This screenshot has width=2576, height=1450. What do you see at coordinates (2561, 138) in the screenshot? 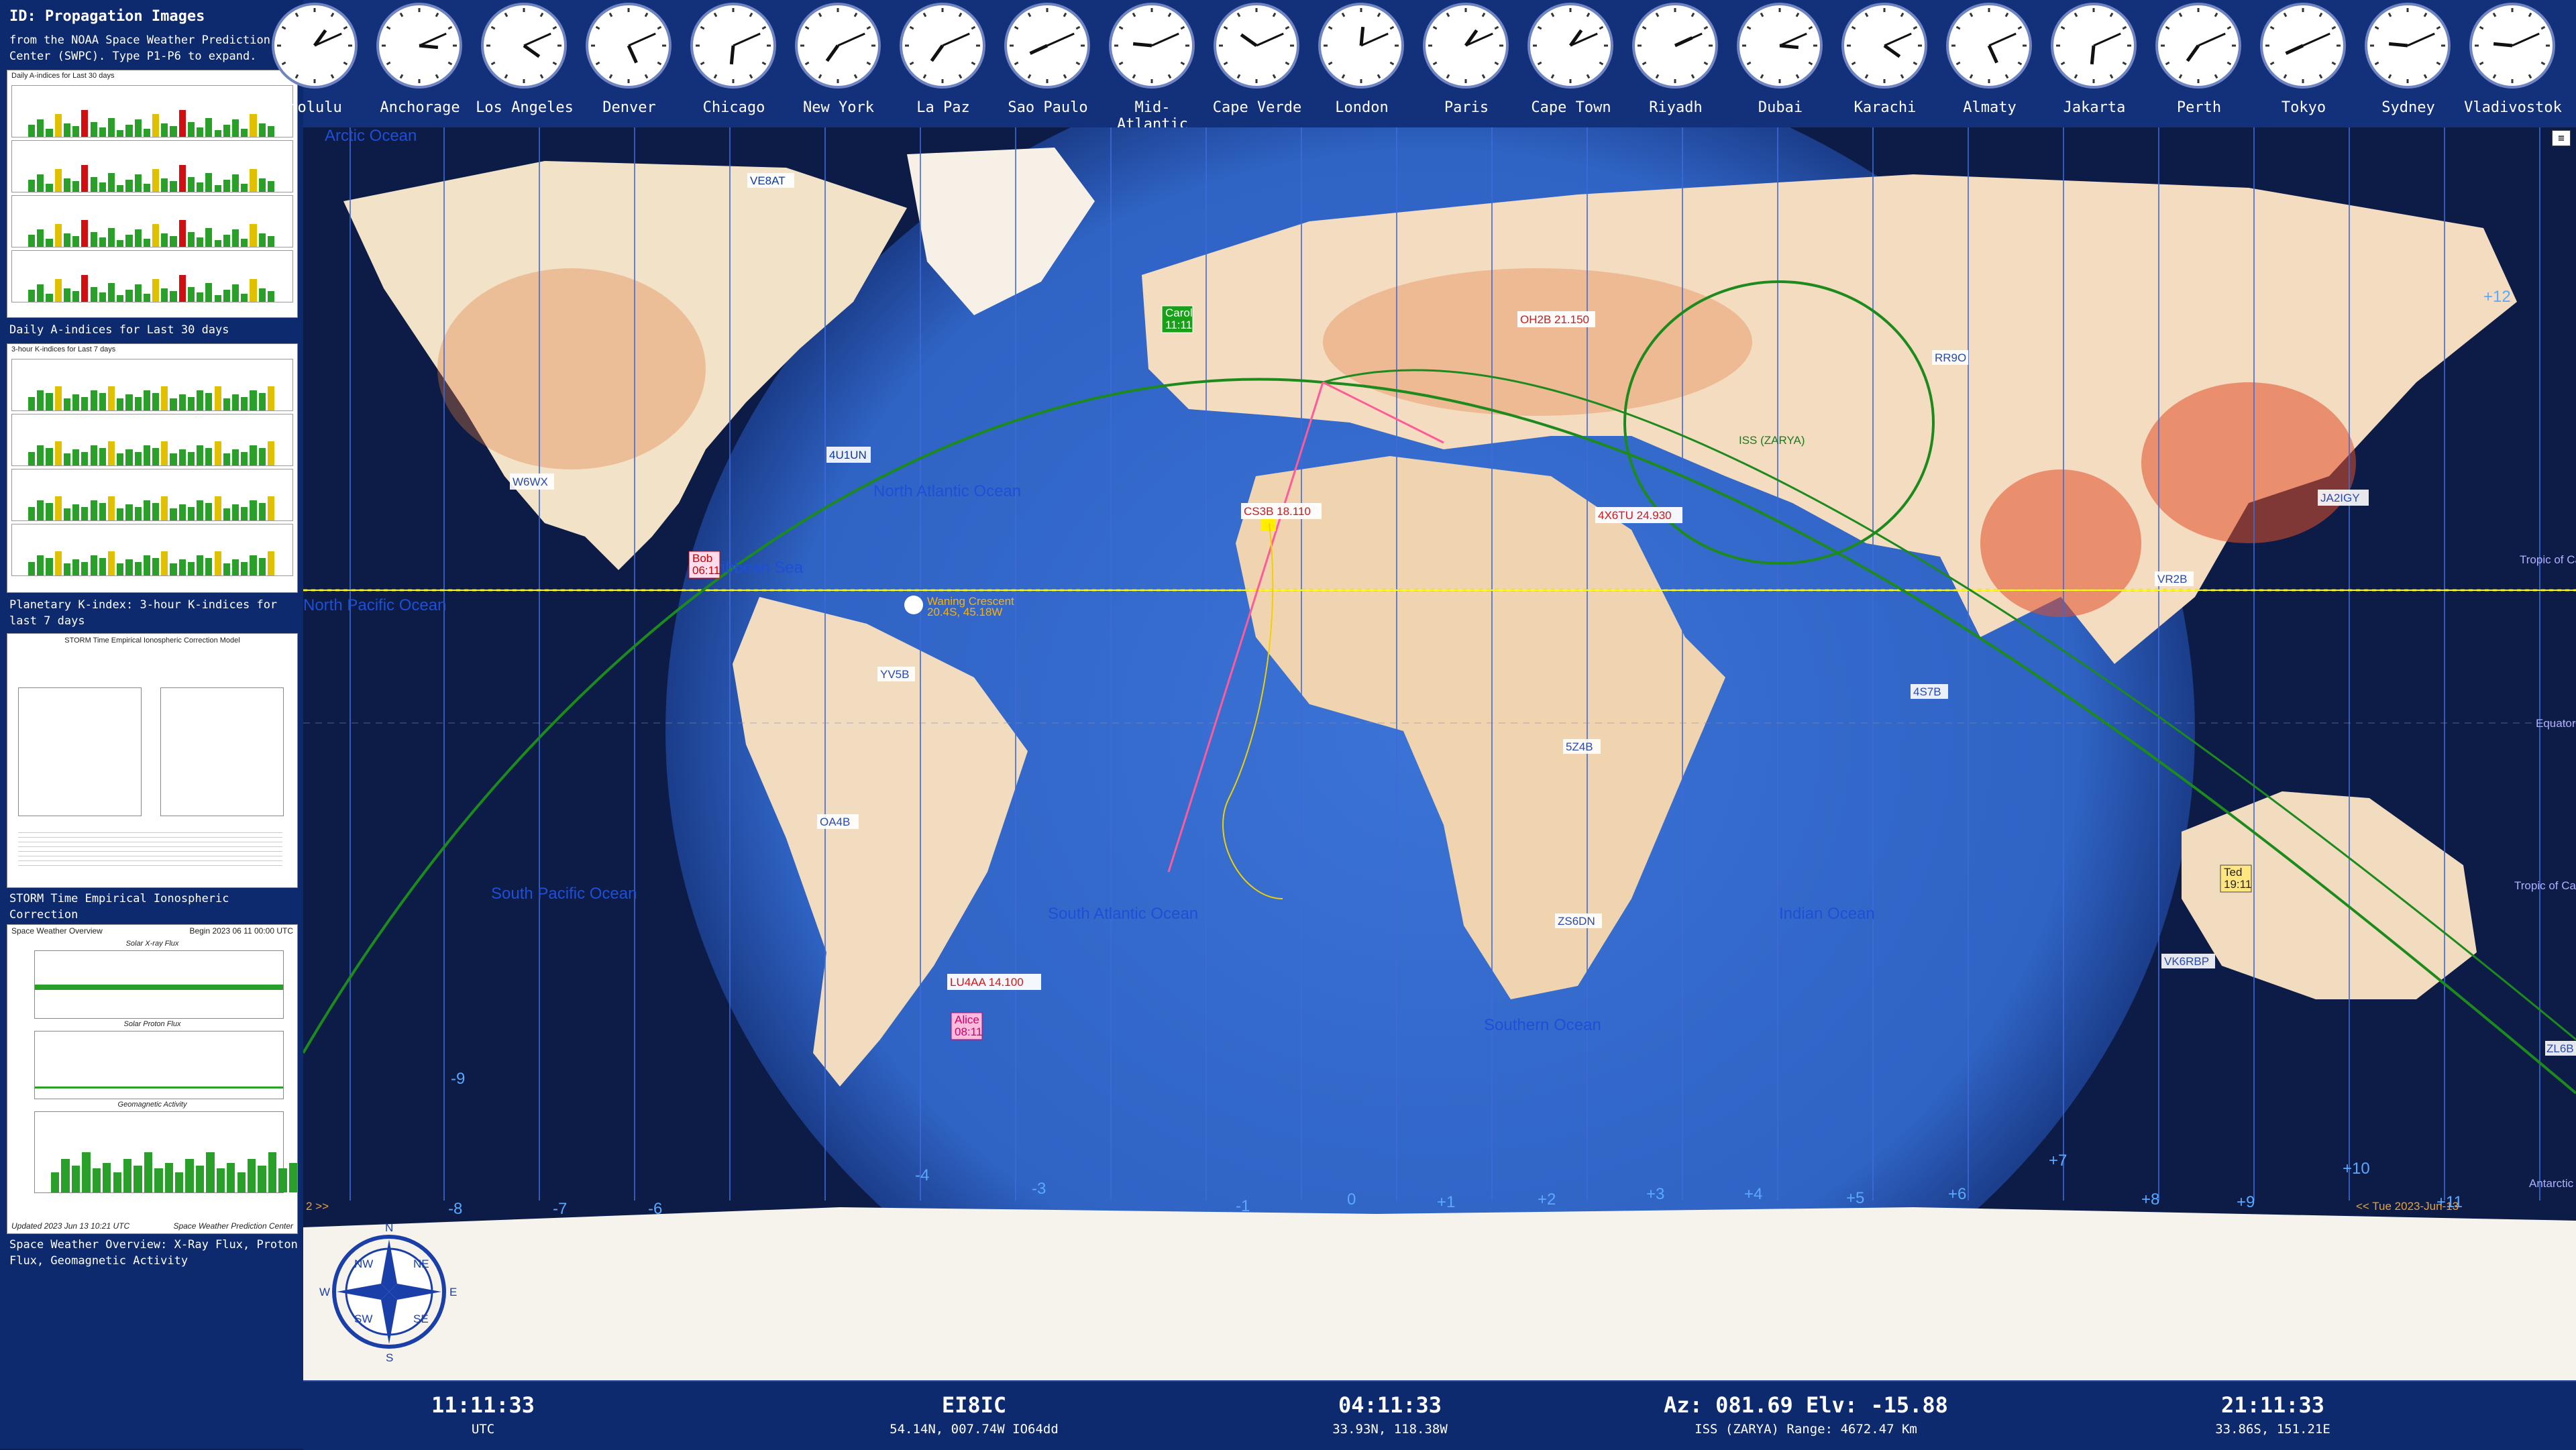
I see `map-menu-button: ≡` at bounding box center [2561, 138].